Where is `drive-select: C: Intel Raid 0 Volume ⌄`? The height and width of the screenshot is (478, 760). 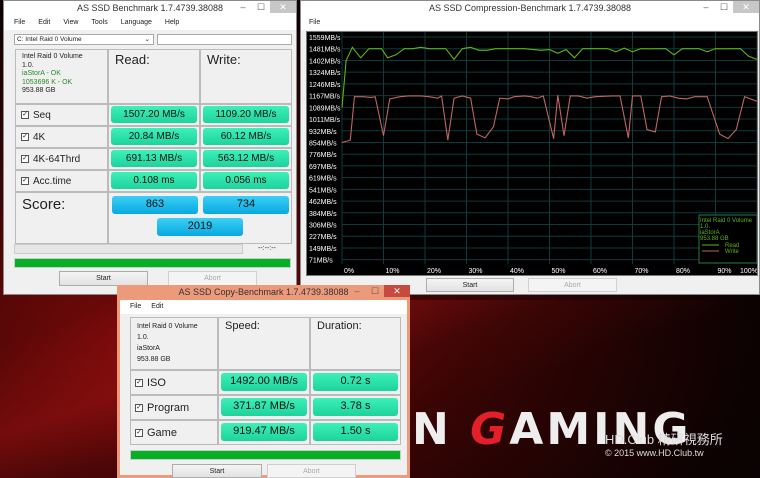
drive-select: C: Intel Raid 0 Volume ⌄ is located at coordinates (84, 39).